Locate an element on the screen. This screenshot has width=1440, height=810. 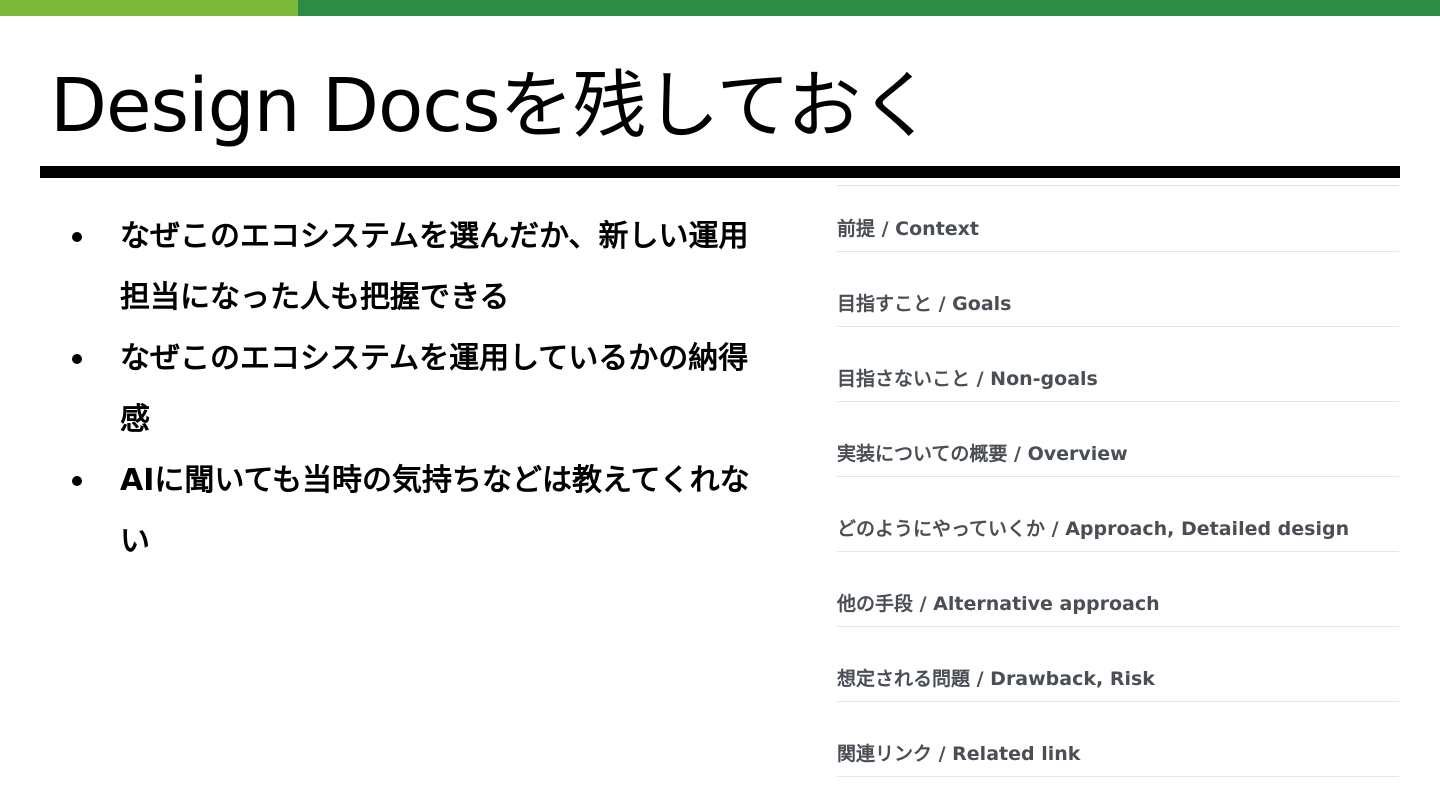
toc-item-label: 目指さないこと / Non-goals is located at coordinates (967, 379).